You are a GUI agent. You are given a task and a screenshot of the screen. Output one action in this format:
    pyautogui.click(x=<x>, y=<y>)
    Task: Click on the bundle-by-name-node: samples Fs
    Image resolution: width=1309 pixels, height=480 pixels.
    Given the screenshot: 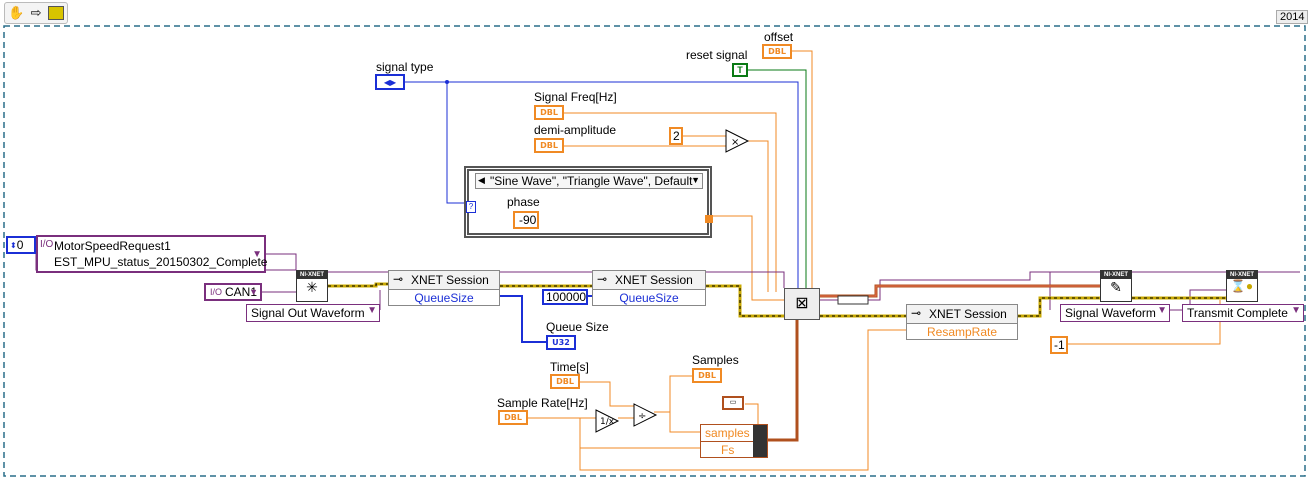 What is the action you would take?
    pyautogui.click(x=734, y=441)
    